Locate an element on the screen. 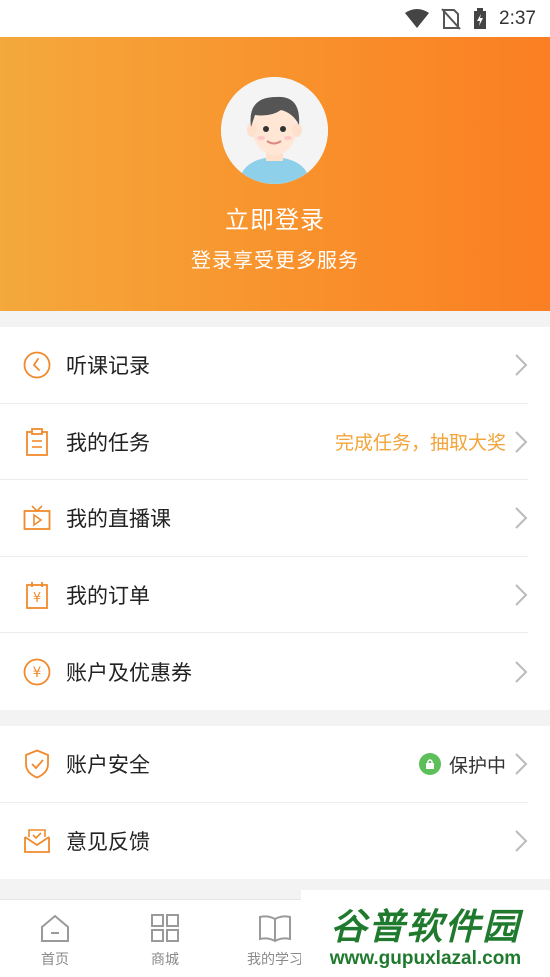 The height and width of the screenshot is (977, 550). tab-mall: 商城 is located at coordinates (165, 938).